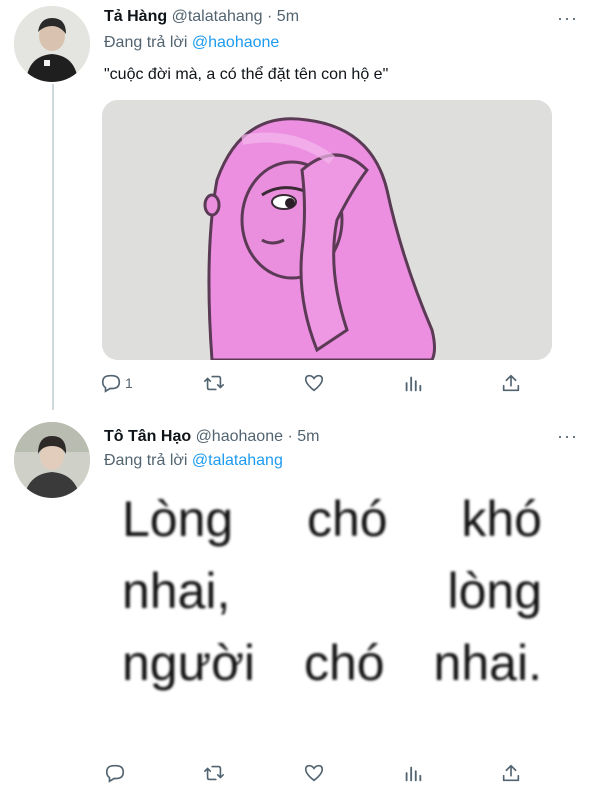 This screenshot has height=790, width=600. I want to click on reply-count: 1, so click(129, 383).